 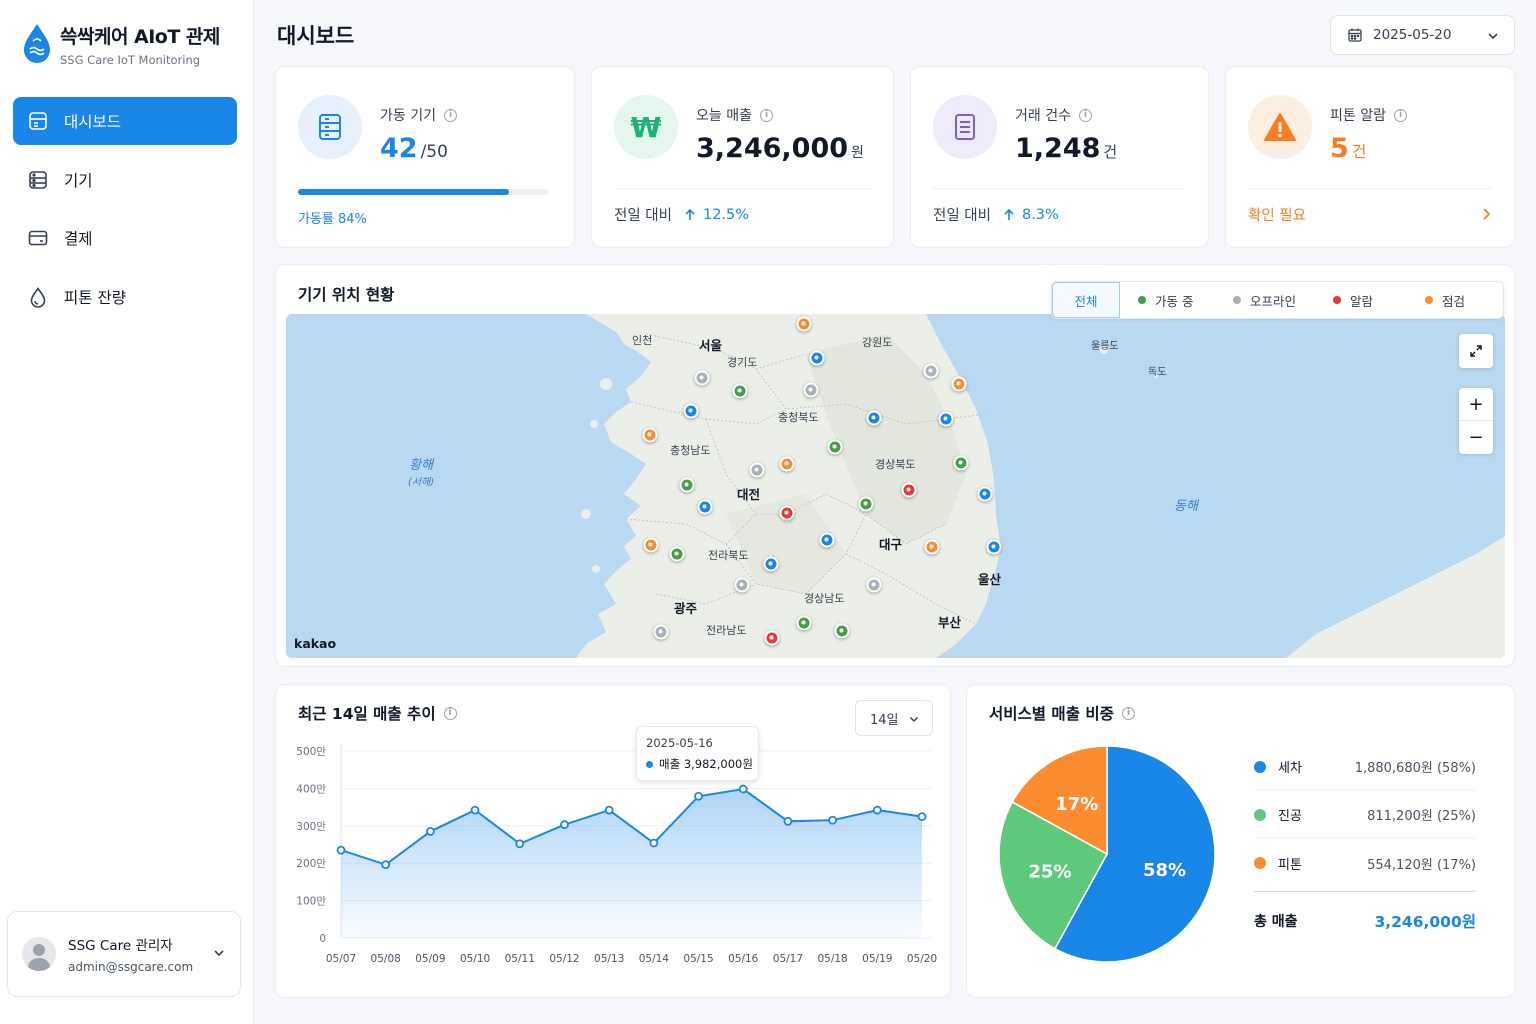 What do you see at coordinates (423, 192) in the screenshot?
I see `uptime-progress` at bounding box center [423, 192].